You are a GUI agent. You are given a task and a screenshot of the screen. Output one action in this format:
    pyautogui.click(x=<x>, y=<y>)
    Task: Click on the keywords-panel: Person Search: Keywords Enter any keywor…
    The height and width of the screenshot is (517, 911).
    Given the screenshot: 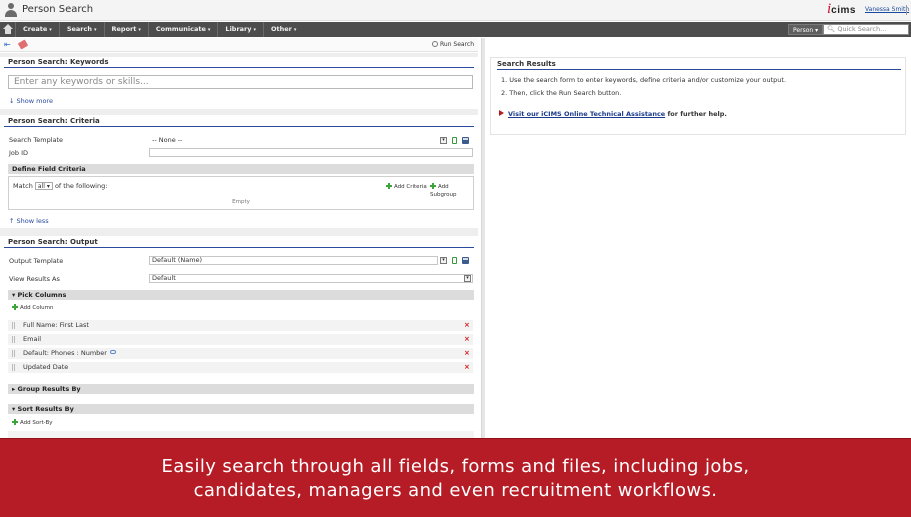 What is the action you would take?
    pyautogui.click(x=239, y=83)
    